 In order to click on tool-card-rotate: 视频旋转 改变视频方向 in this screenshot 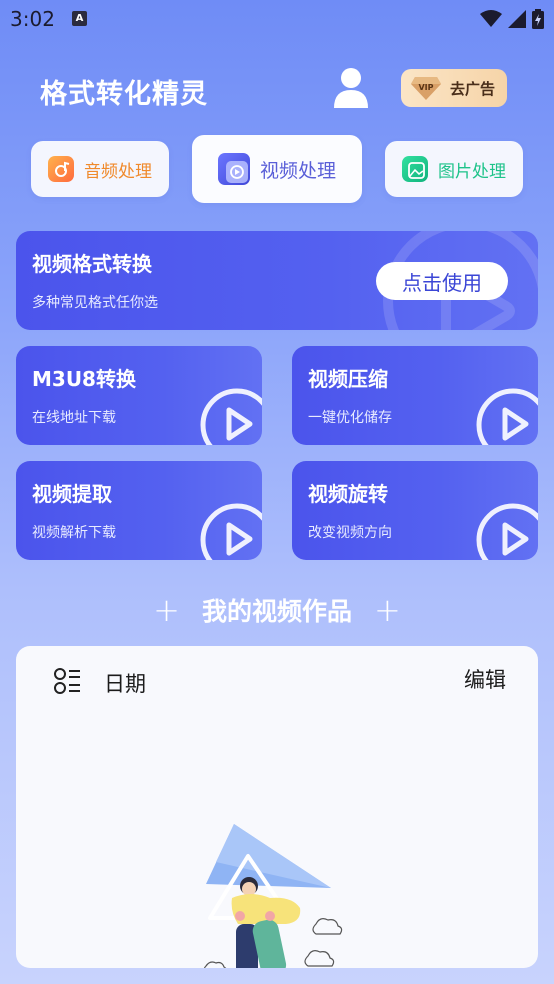, I will do `click(415, 510)`.